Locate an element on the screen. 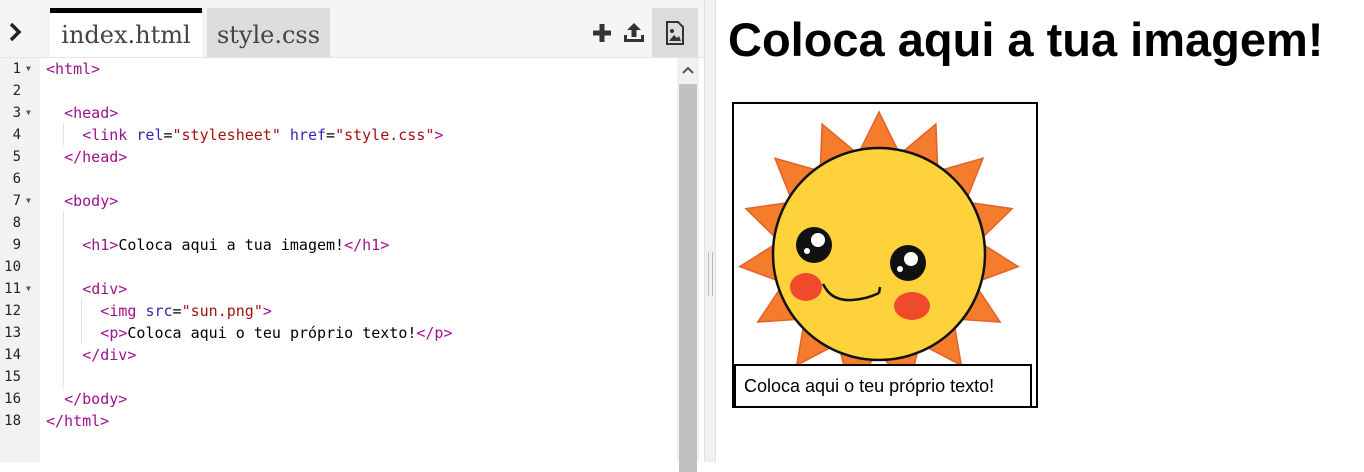 This screenshot has height=472, width=1364. code-line: </div> is located at coordinates (109, 355).